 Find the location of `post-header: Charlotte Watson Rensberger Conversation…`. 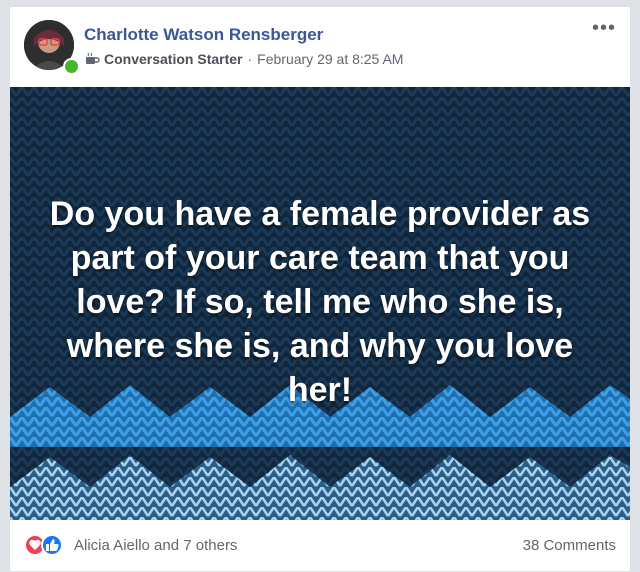

post-header: Charlotte Watson Rensberger Conversation… is located at coordinates (320, 47).